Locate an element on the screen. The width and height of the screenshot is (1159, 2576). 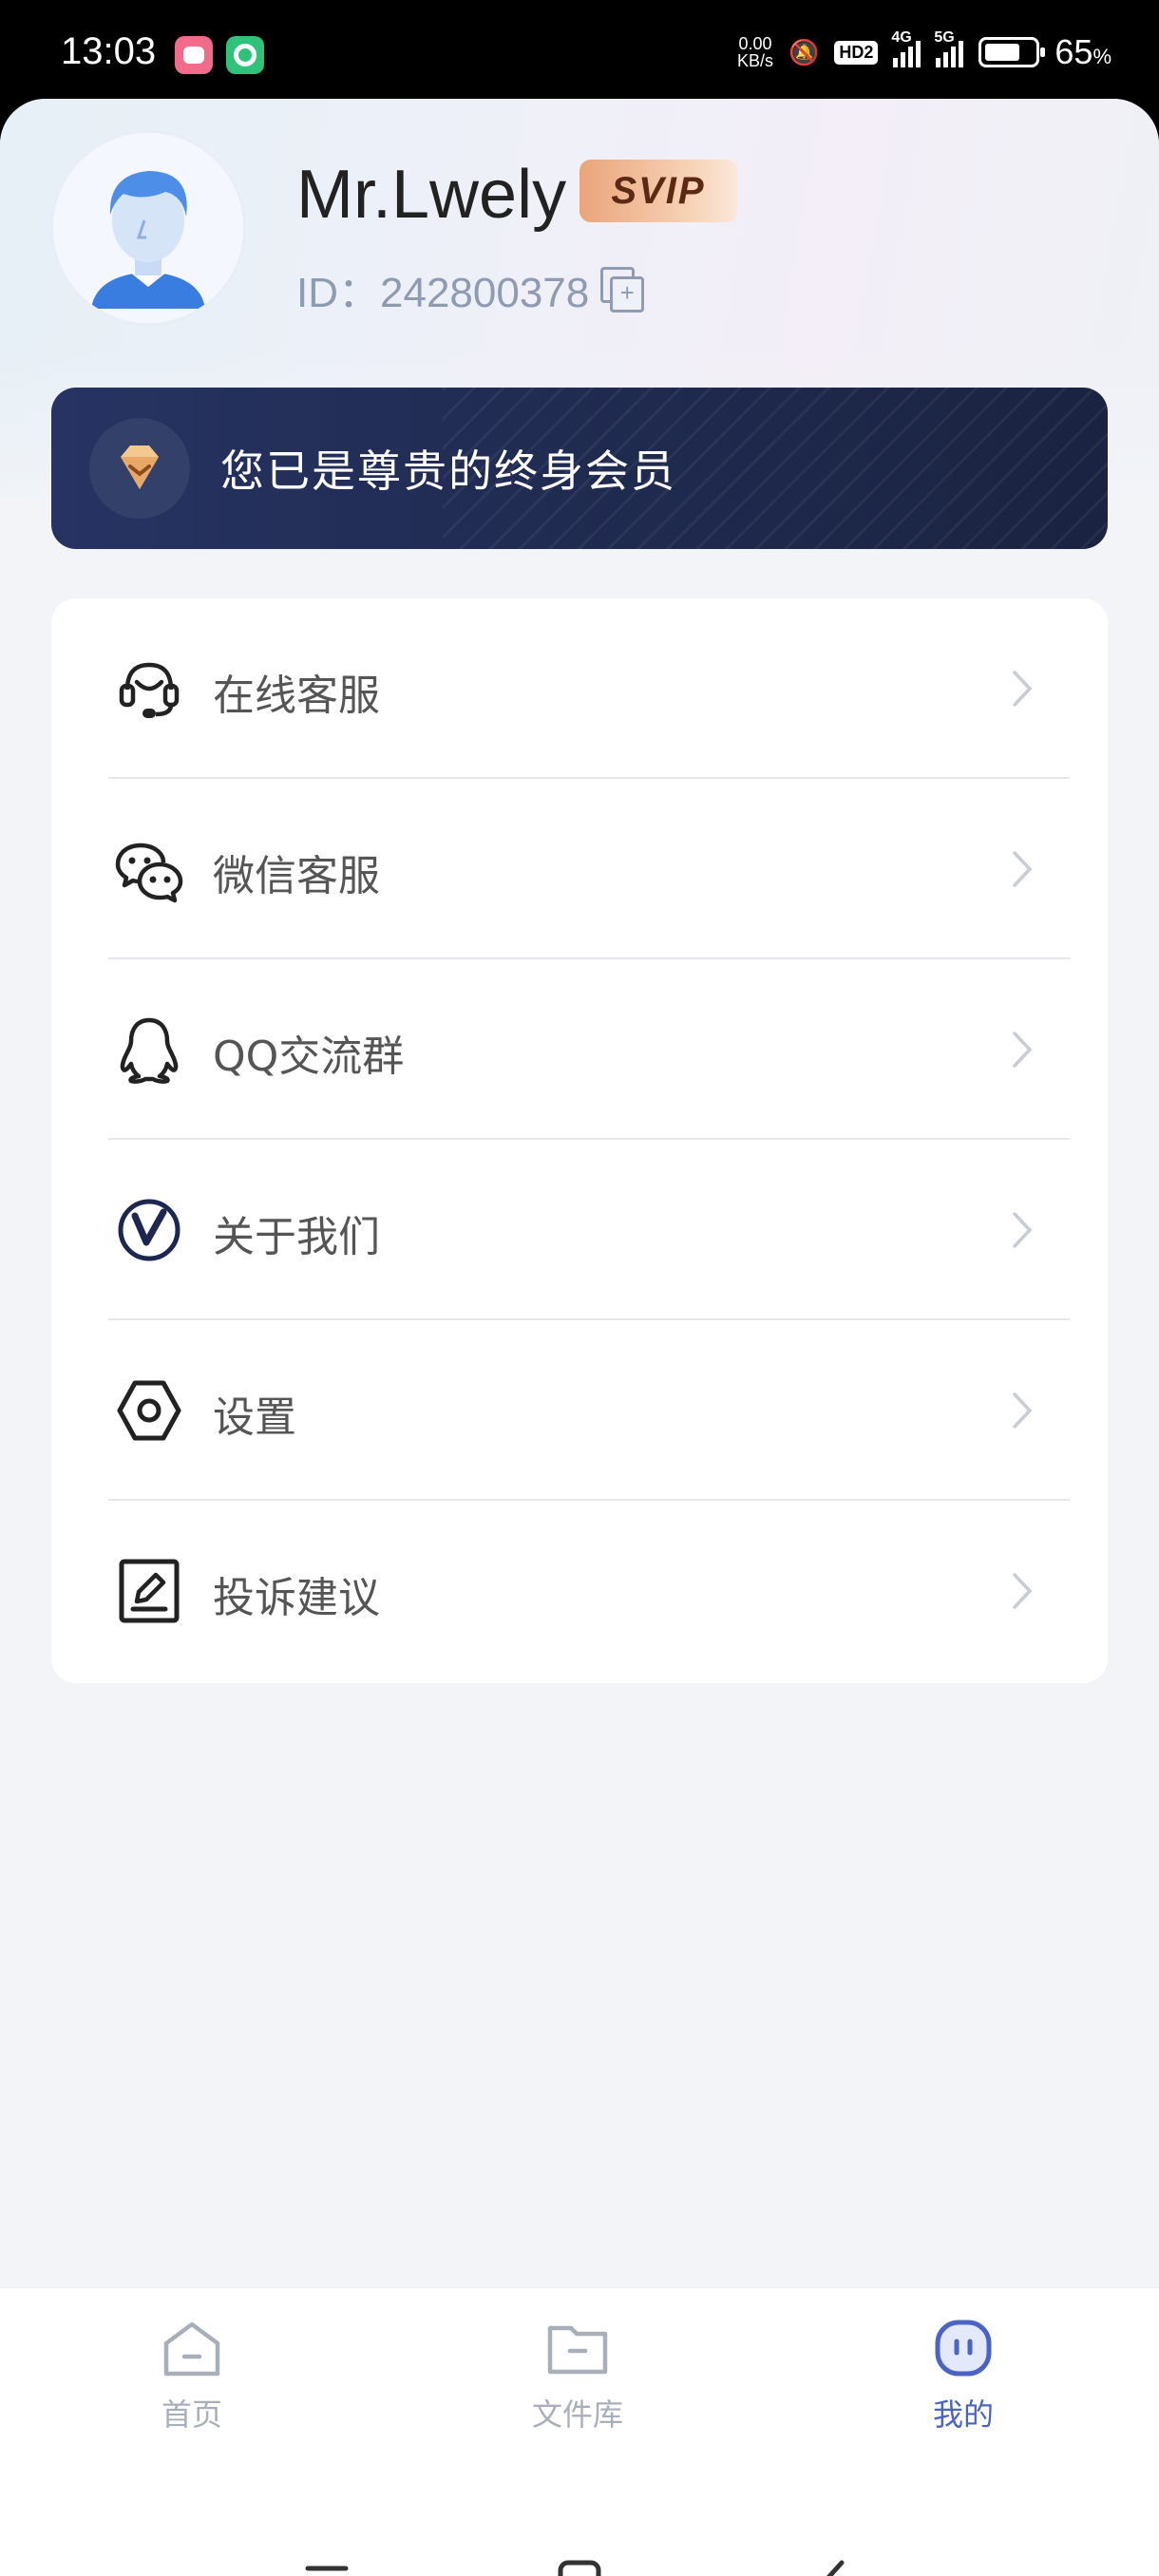
headset-icon is located at coordinates (149, 690).